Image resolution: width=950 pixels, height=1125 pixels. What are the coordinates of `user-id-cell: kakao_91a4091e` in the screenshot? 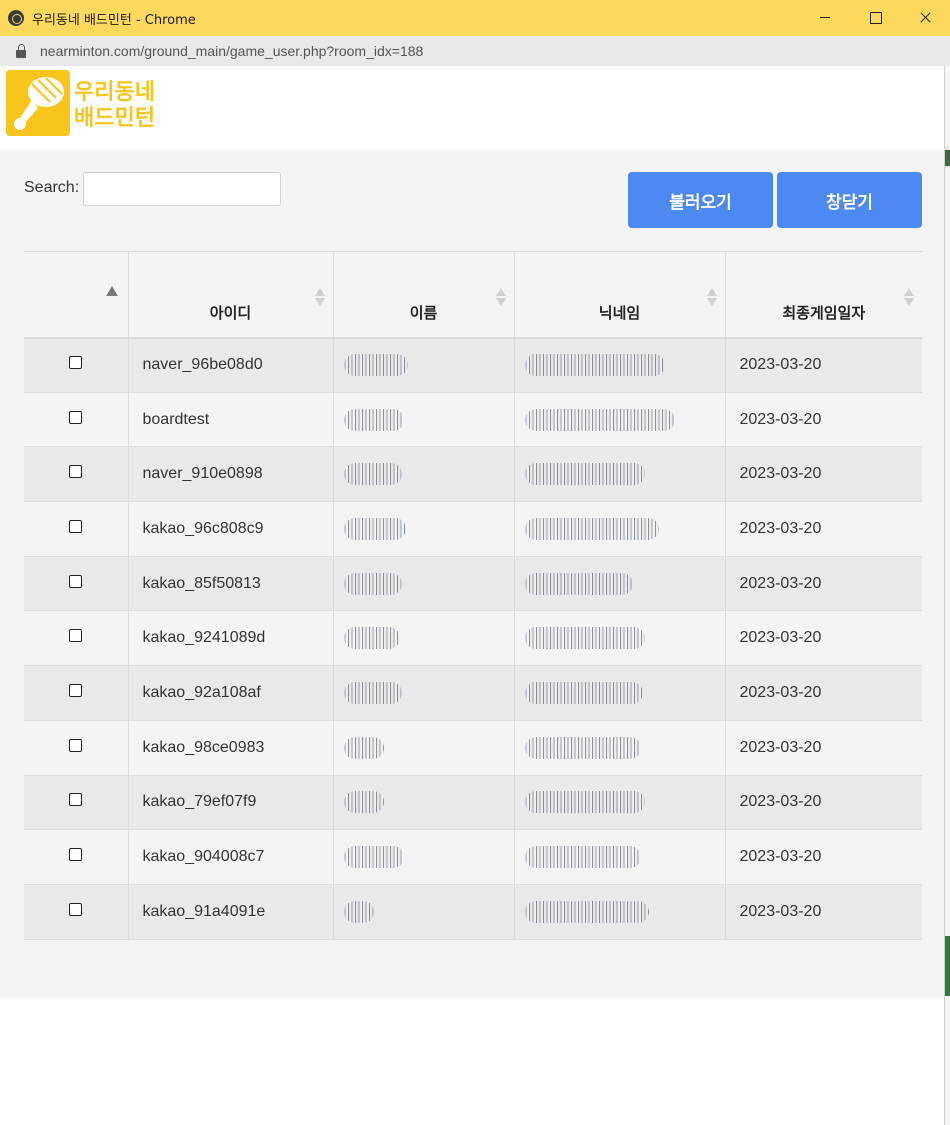 It's located at (231, 912).